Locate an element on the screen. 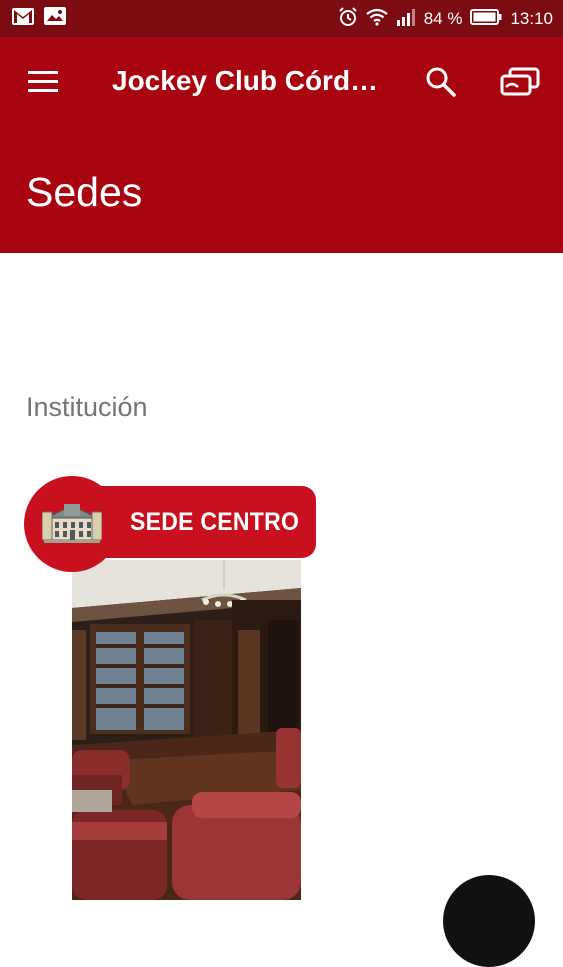 This screenshot has width=563, height=967. status-time: 13:10 is located at coordinates (531, 18).